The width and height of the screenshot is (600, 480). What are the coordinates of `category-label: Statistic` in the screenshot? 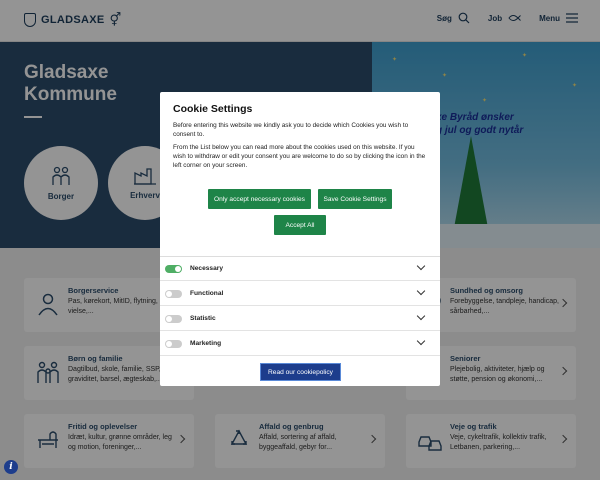 It's located at (203, 318).